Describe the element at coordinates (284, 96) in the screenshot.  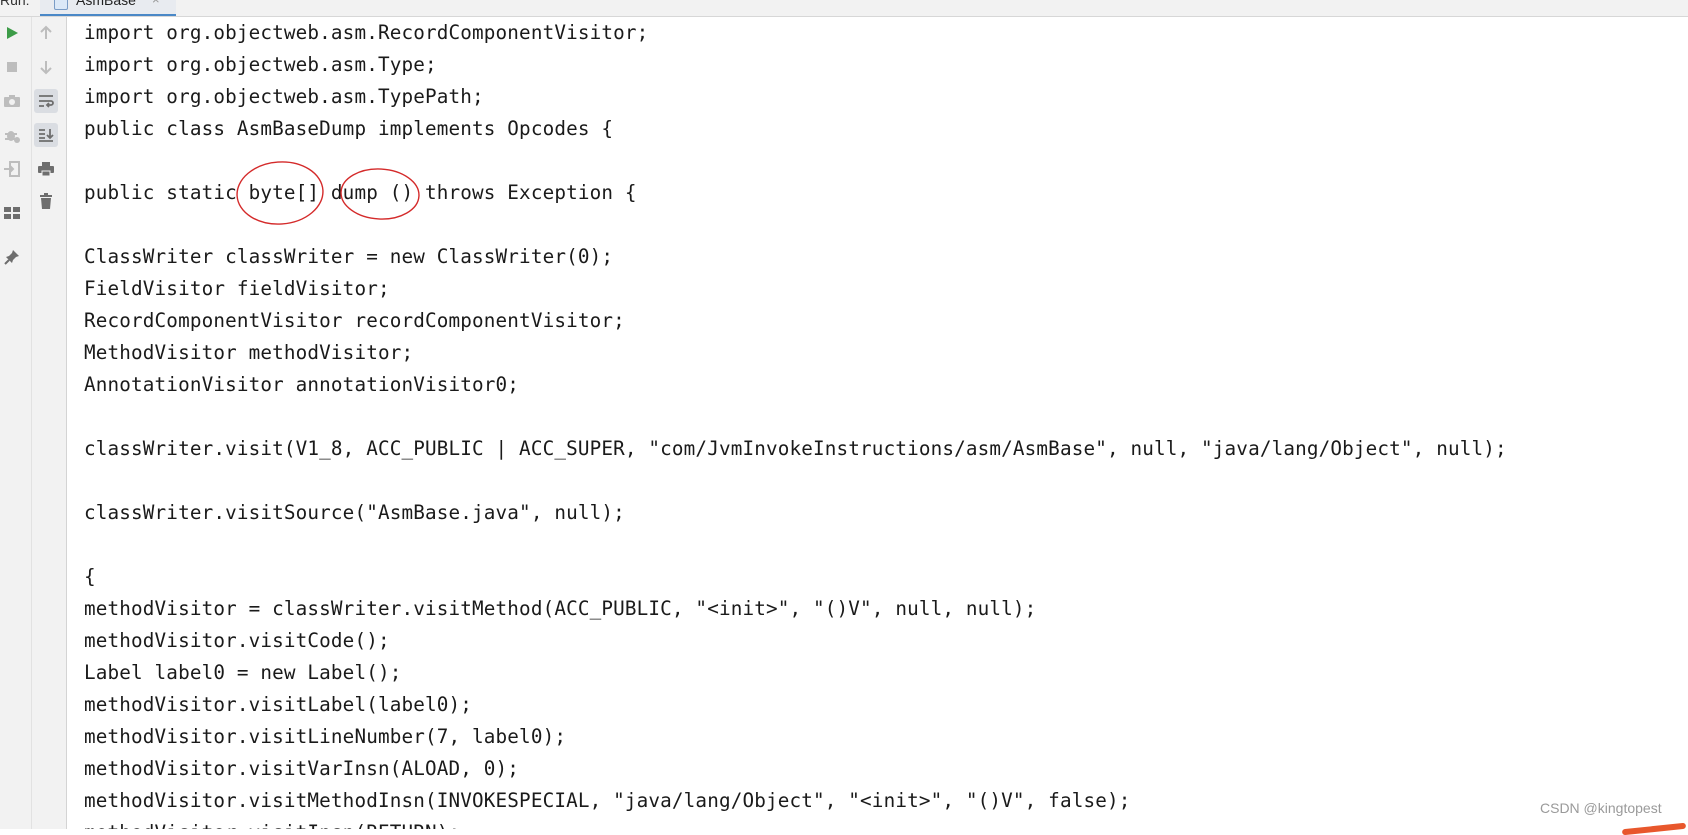
I see `code-line: import org.objectweb.asm.TypePath;` at that location.